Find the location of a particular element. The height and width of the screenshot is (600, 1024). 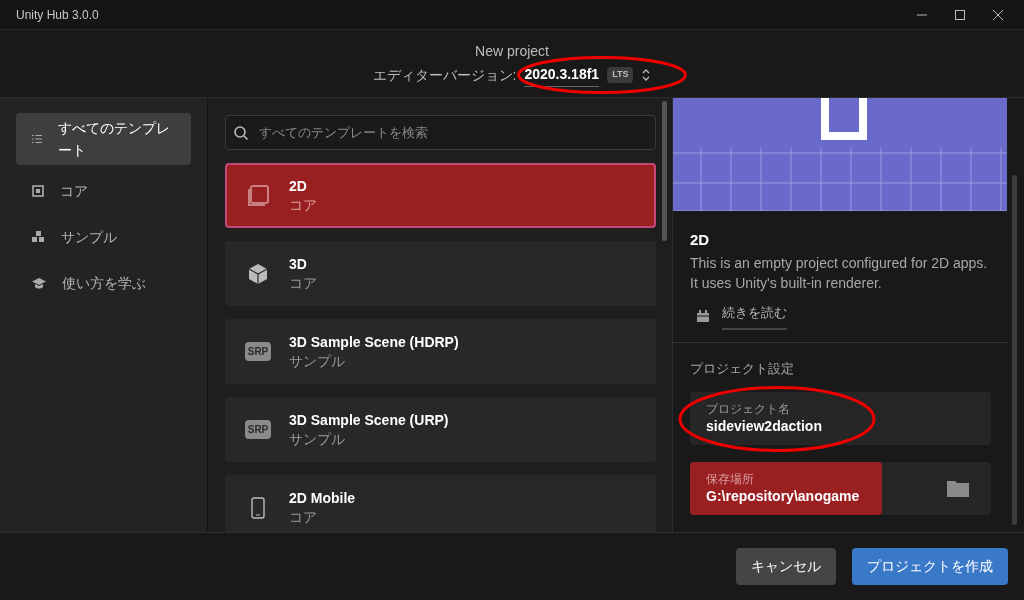

template-title: 2D is located at coordinates (700, 239).